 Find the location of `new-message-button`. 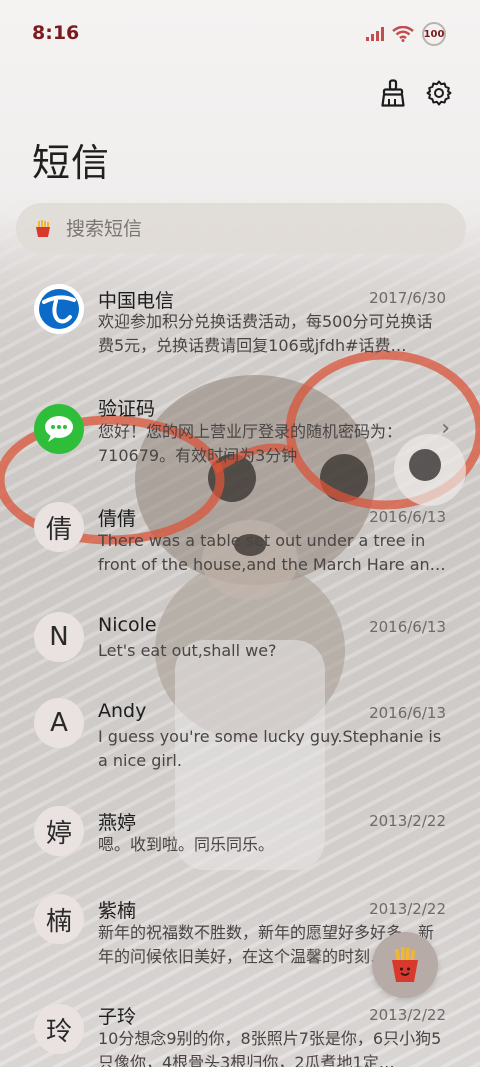

new-message-button is located at coordinates (405, 965).